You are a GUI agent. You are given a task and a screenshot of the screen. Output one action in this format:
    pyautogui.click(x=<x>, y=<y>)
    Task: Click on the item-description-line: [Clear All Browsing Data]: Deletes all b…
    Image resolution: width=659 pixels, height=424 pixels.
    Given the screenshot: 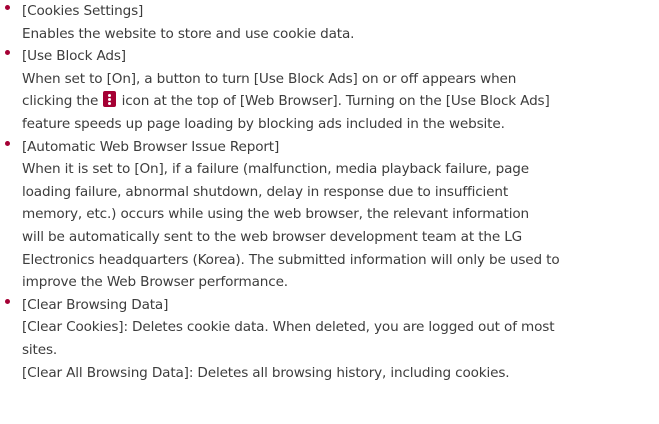 What is the action you would take?
    pyautogui.click(x=266, y=372)
    